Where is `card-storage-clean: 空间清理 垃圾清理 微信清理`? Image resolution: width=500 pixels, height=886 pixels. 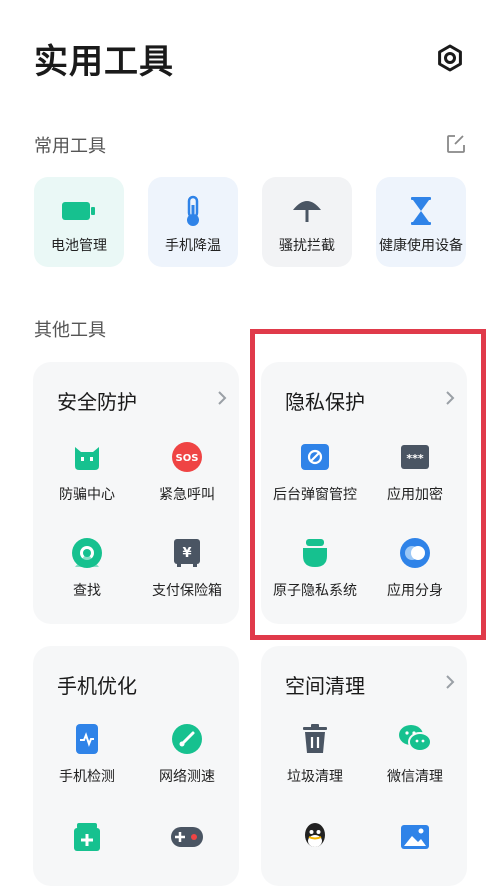 card-storage-clean: 空间清理 垃圾清理 微信清理 is located at coordinates (364, 766).